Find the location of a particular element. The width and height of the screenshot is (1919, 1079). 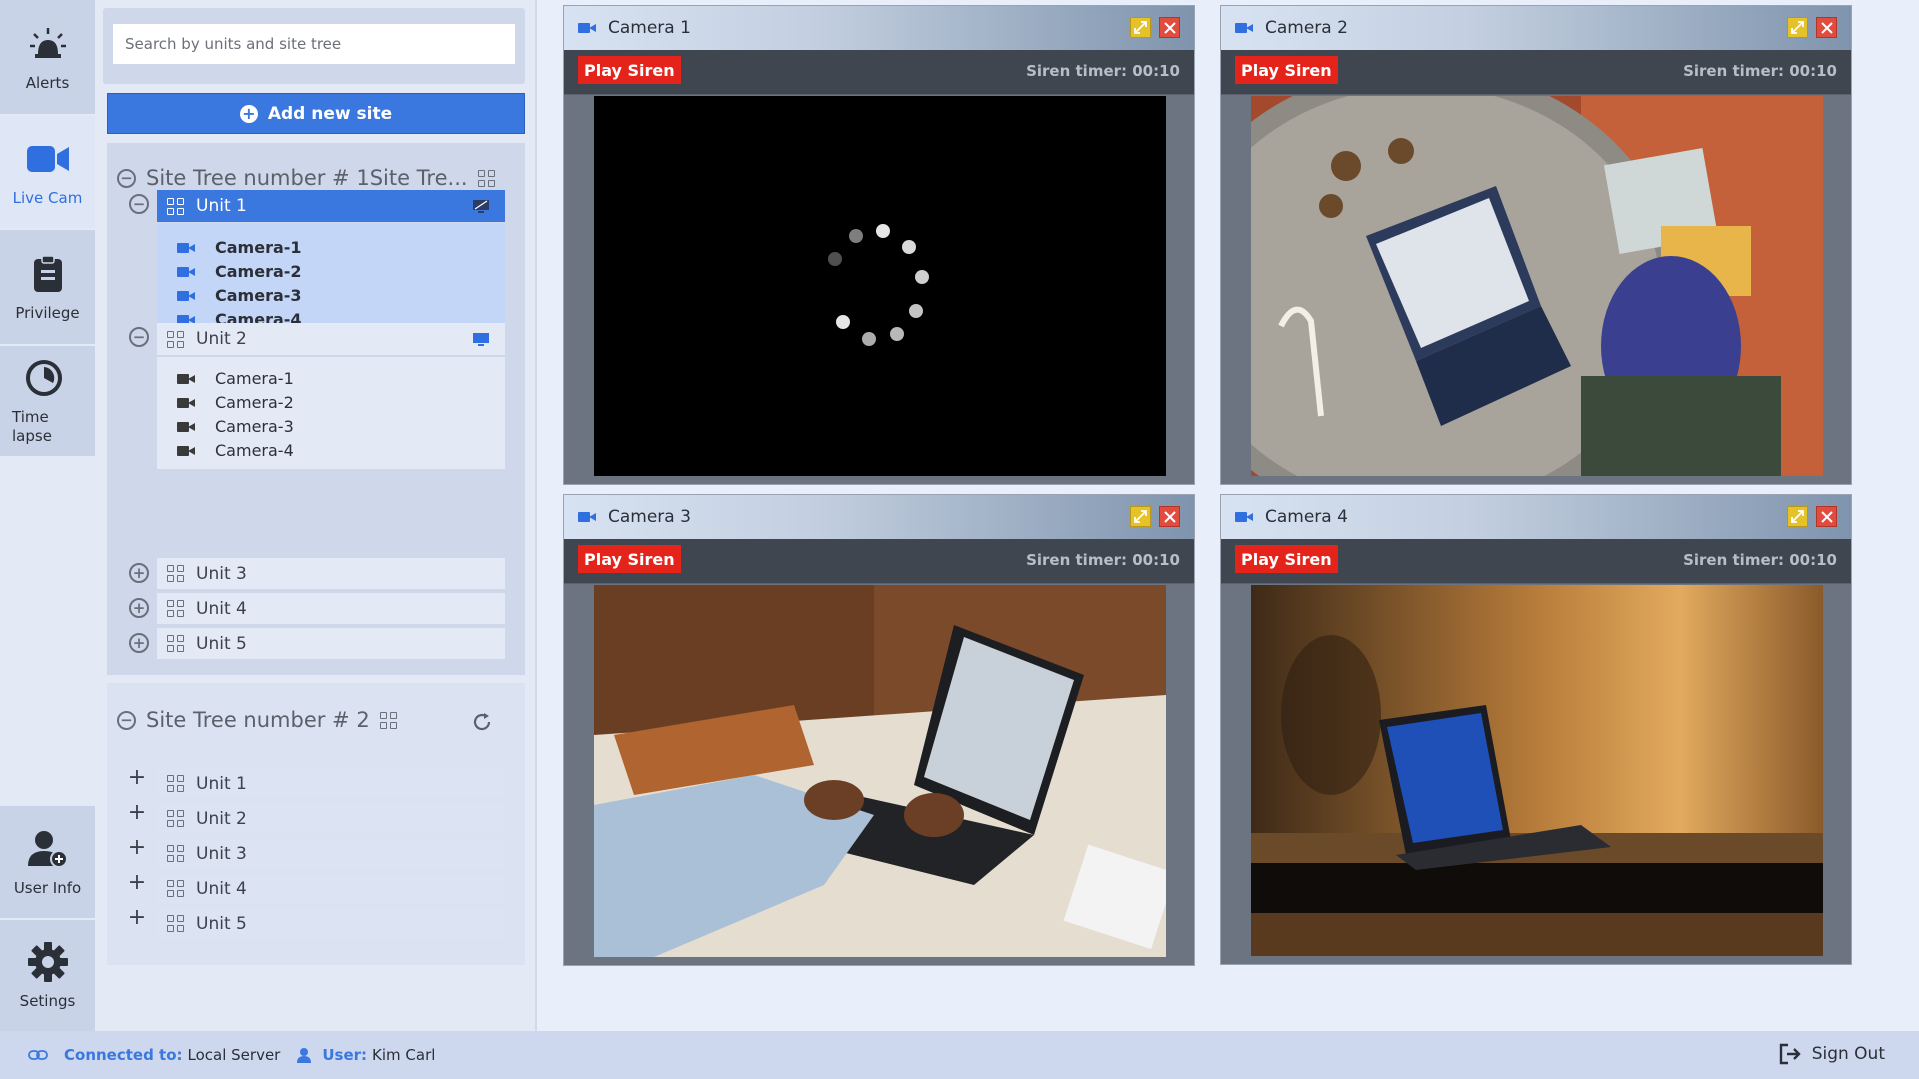

nav-live-cam-label: Live Cam is located at coordinates (47, 197).